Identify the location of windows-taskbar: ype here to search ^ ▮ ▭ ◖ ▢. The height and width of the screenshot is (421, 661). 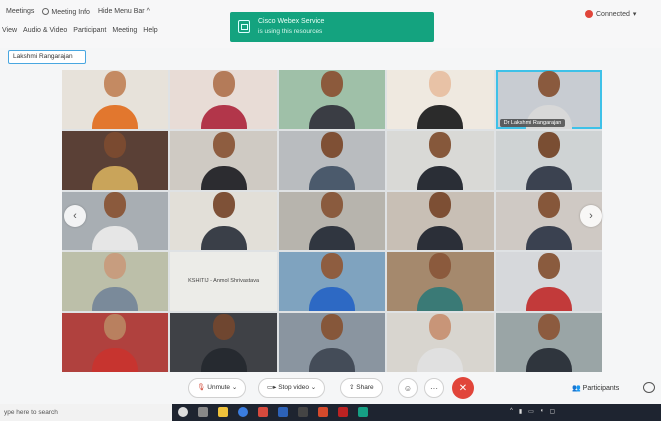
(330, 412).